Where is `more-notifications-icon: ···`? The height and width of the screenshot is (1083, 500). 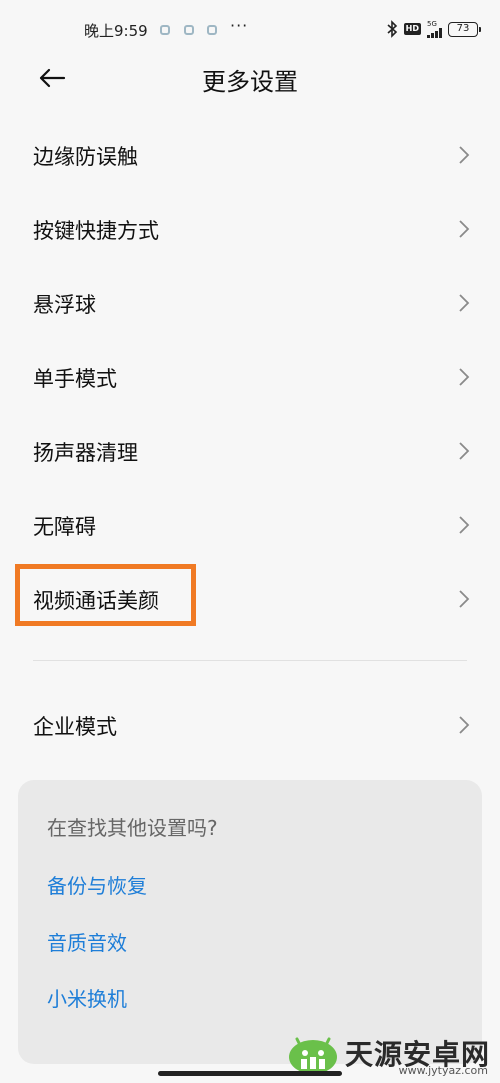
more-notifications-icon: ··· is located at coordinates (239, 25).